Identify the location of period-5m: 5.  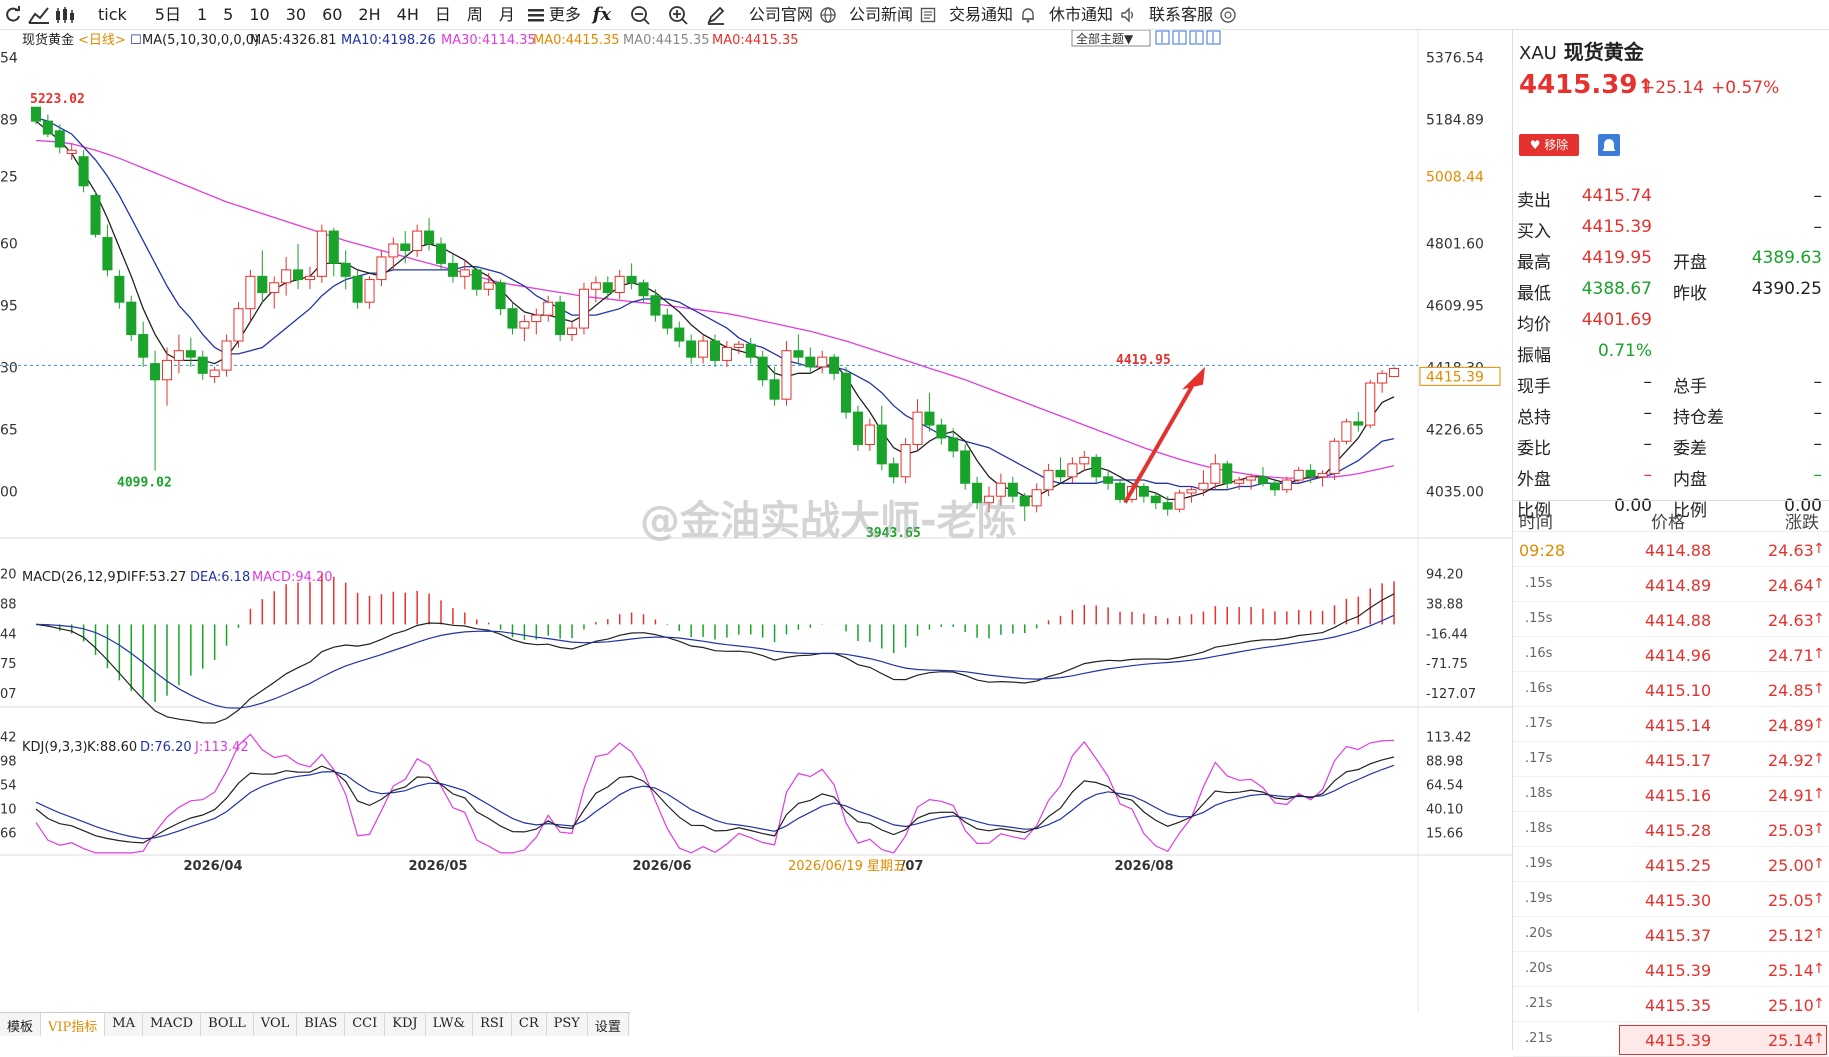
(228, 15).